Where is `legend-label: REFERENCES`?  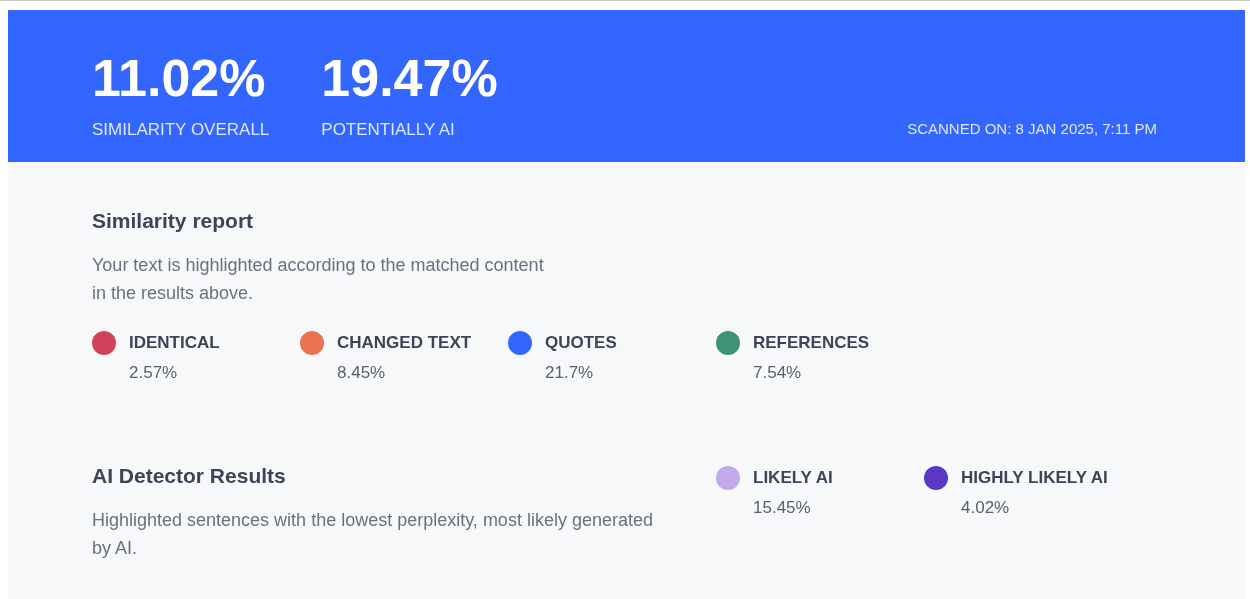 legend-label: REFERENCES is located at coordinates (811, 343).